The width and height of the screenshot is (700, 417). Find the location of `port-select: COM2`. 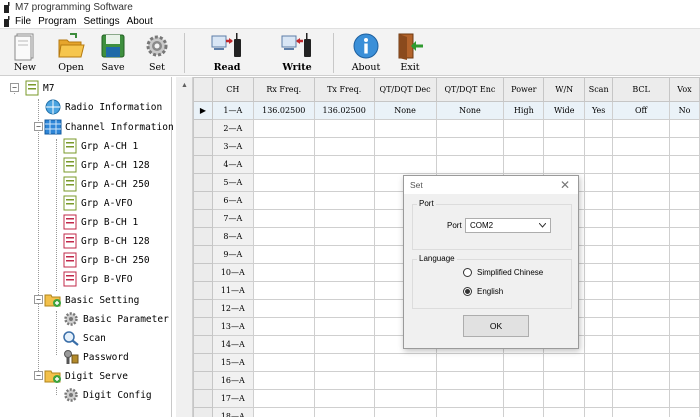

port-select: COM2 is located at coordinates (508, 225).